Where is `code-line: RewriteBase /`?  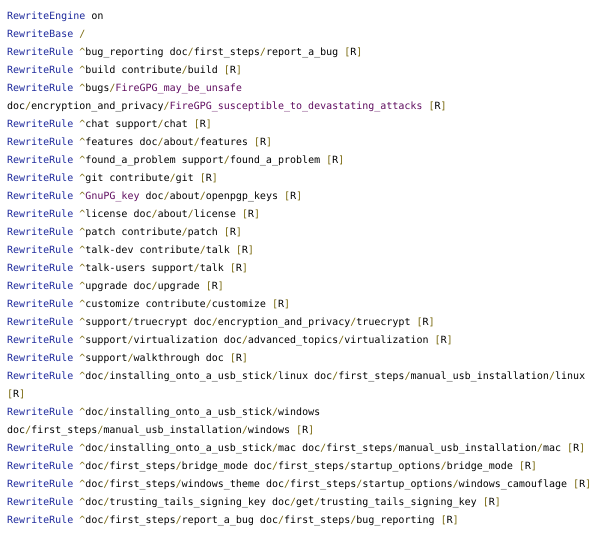 code-line: RewriteBase / is located at coordinates (46, 35).